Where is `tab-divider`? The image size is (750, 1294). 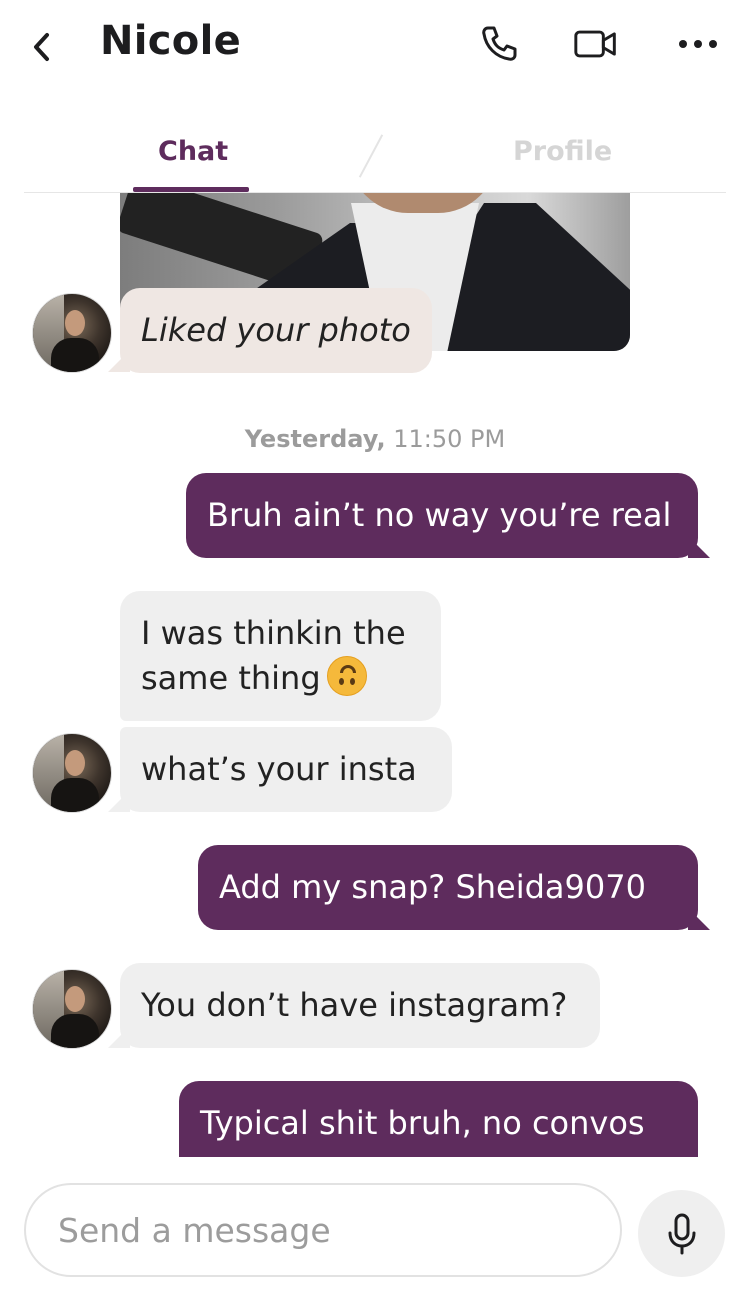 tab-divider is located at coordinates (371, 156).